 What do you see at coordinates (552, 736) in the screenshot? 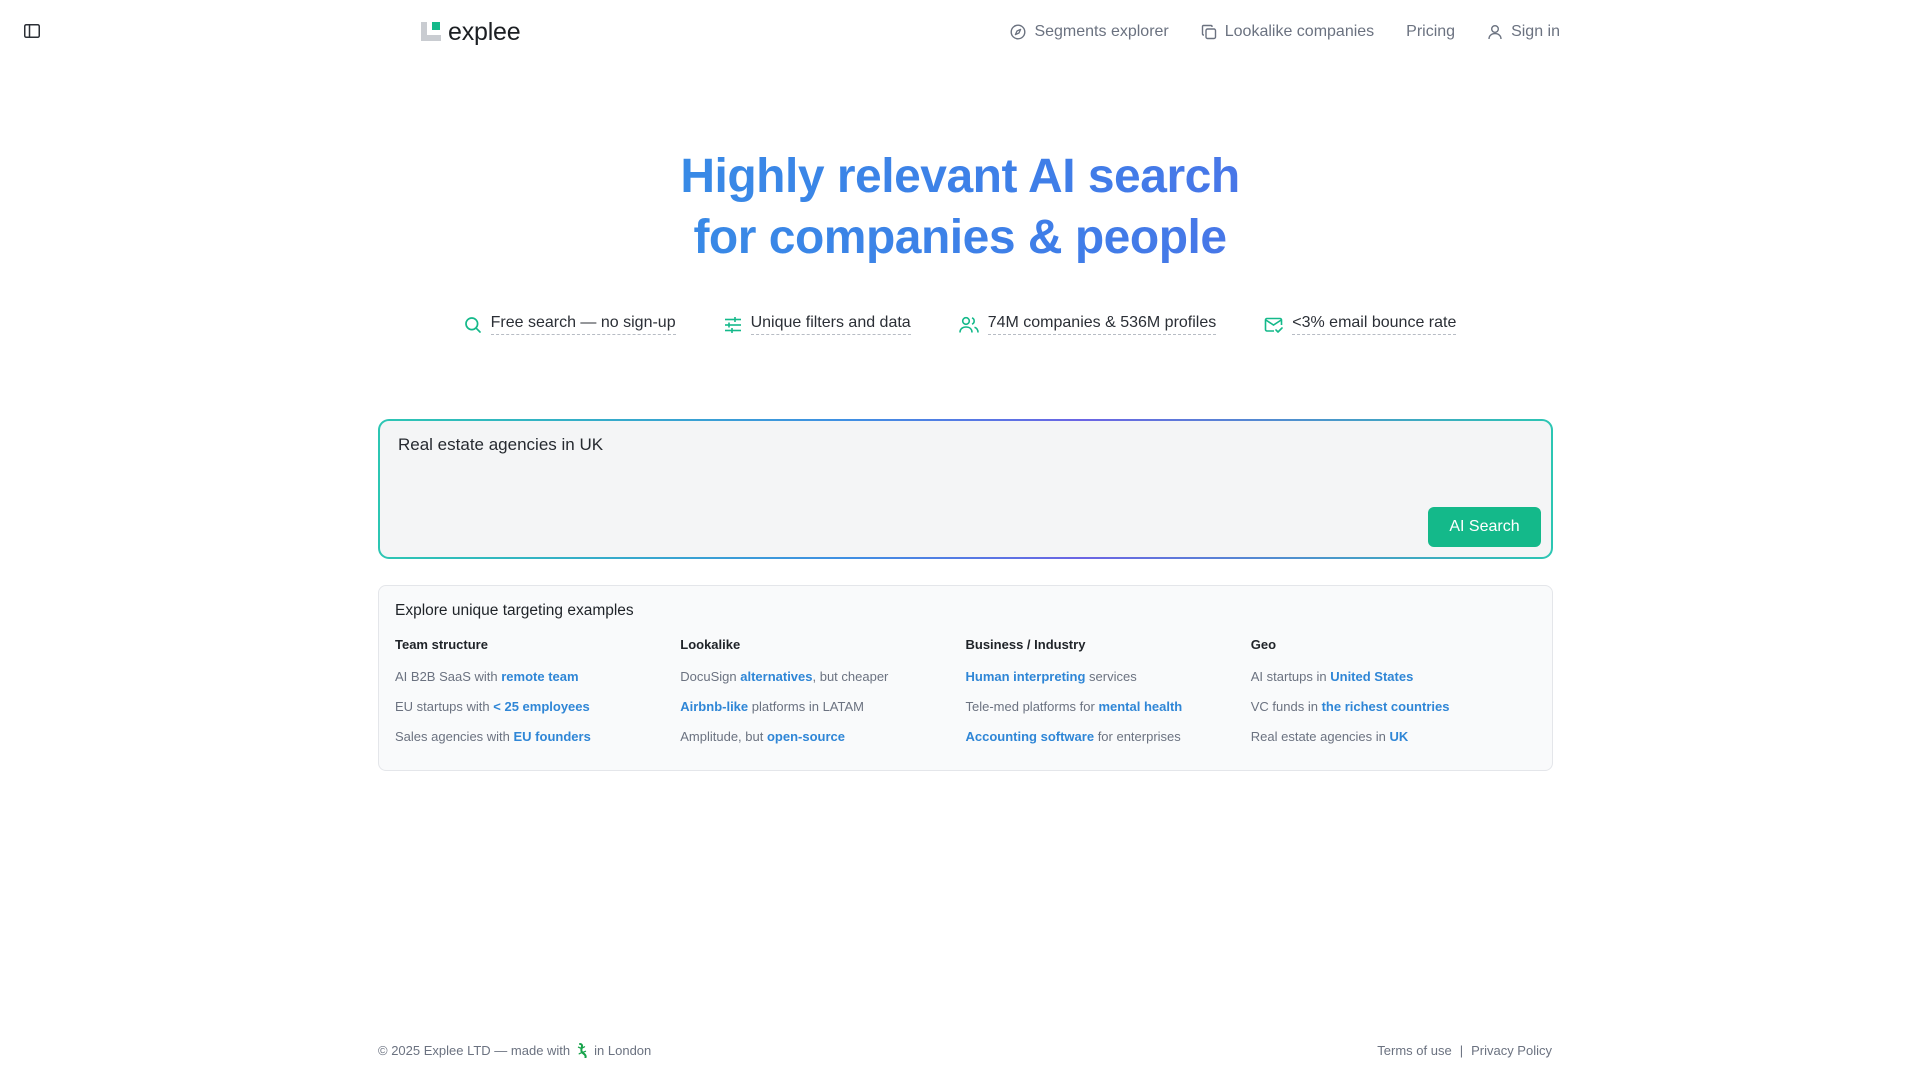
I see `example-highlight: EU founders` at bounding box center [552, 736].